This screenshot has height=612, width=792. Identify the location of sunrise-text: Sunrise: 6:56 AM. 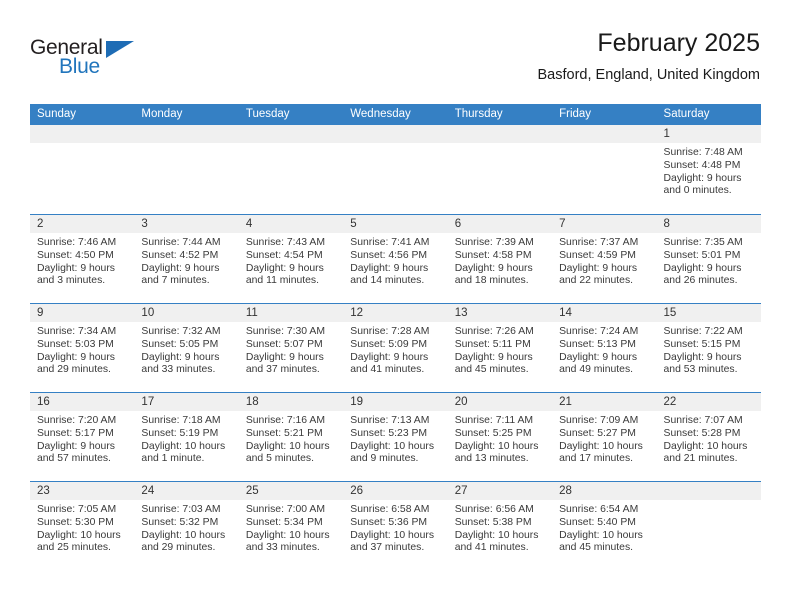
(494, 509).